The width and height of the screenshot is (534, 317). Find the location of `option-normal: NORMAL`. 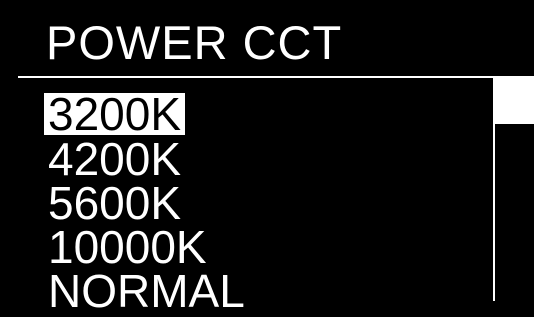

option-normal: NORMAL is located at coordinates (146, 291).